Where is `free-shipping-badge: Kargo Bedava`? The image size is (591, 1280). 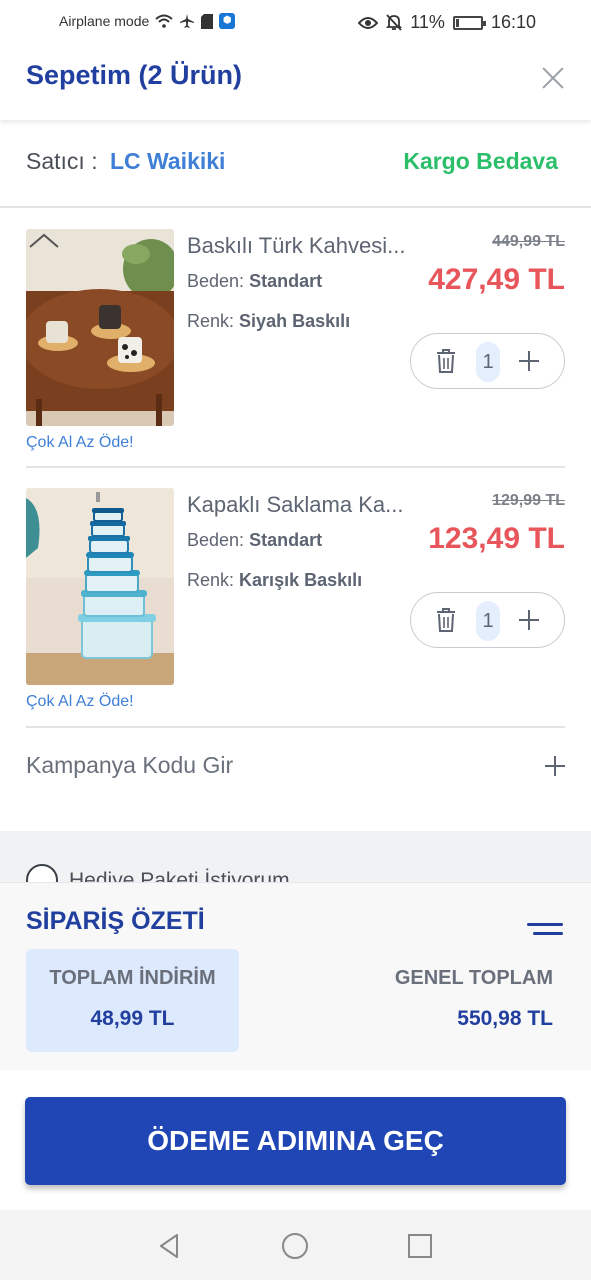
free-shipping-badge: Kargo Bedava is located at coordinates (480, 161).